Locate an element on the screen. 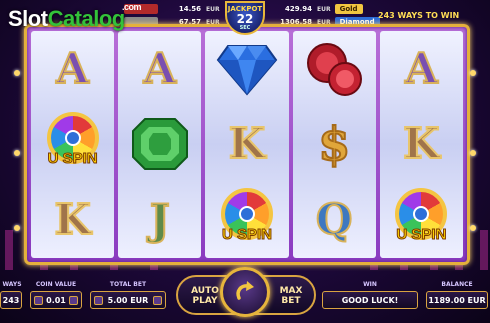  jackpot-timer: JACKPOT 22 SEC is located at coordinates (245, 18).